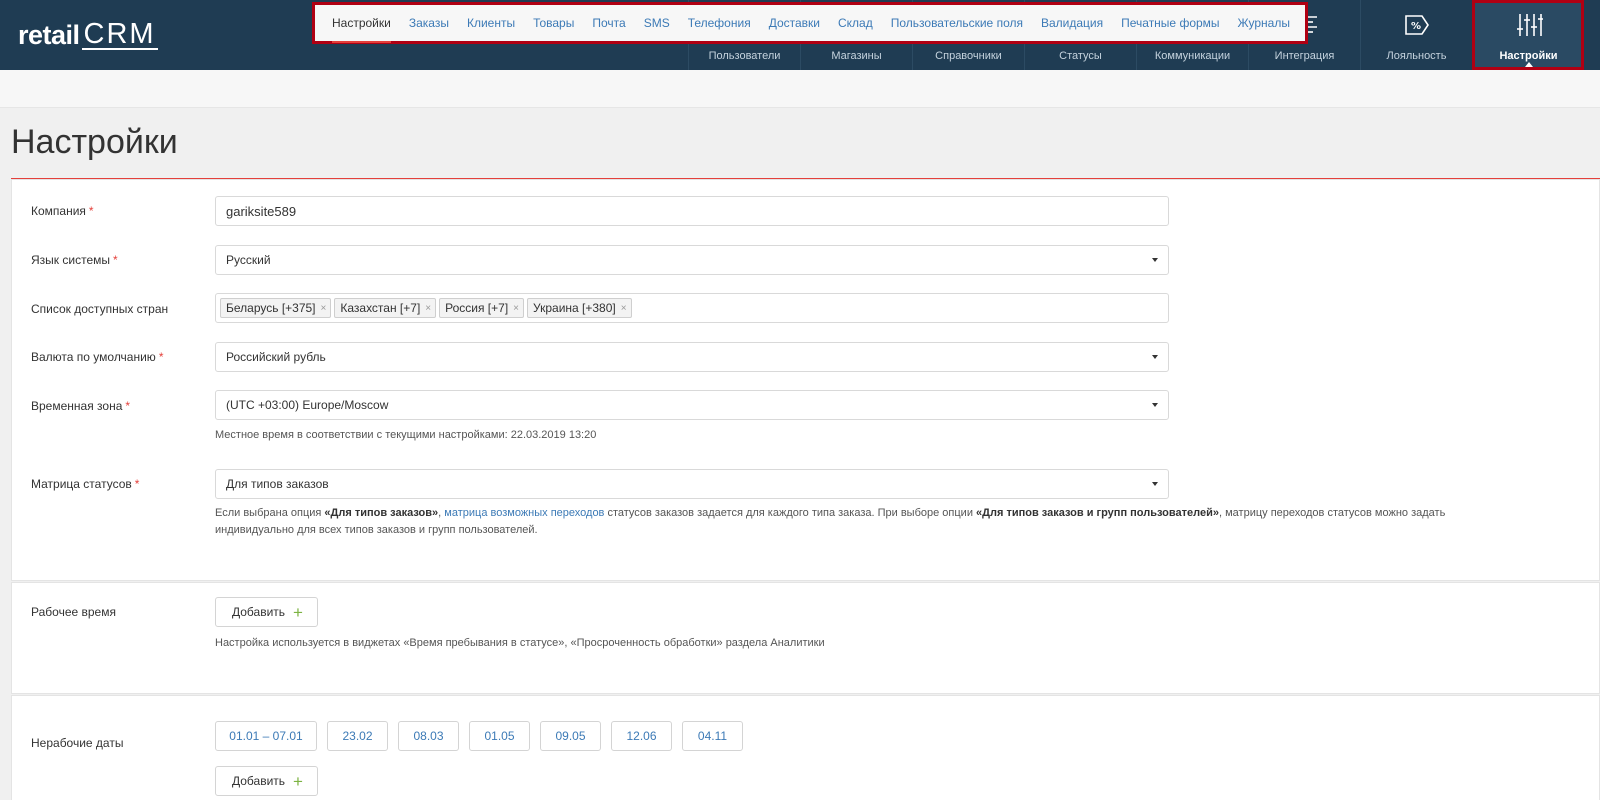 This screenshot has height=800, width=1600. Describe the element at coordinates (657, 23) in the screenshot. I see `subnav-sms: SMS` at that location.